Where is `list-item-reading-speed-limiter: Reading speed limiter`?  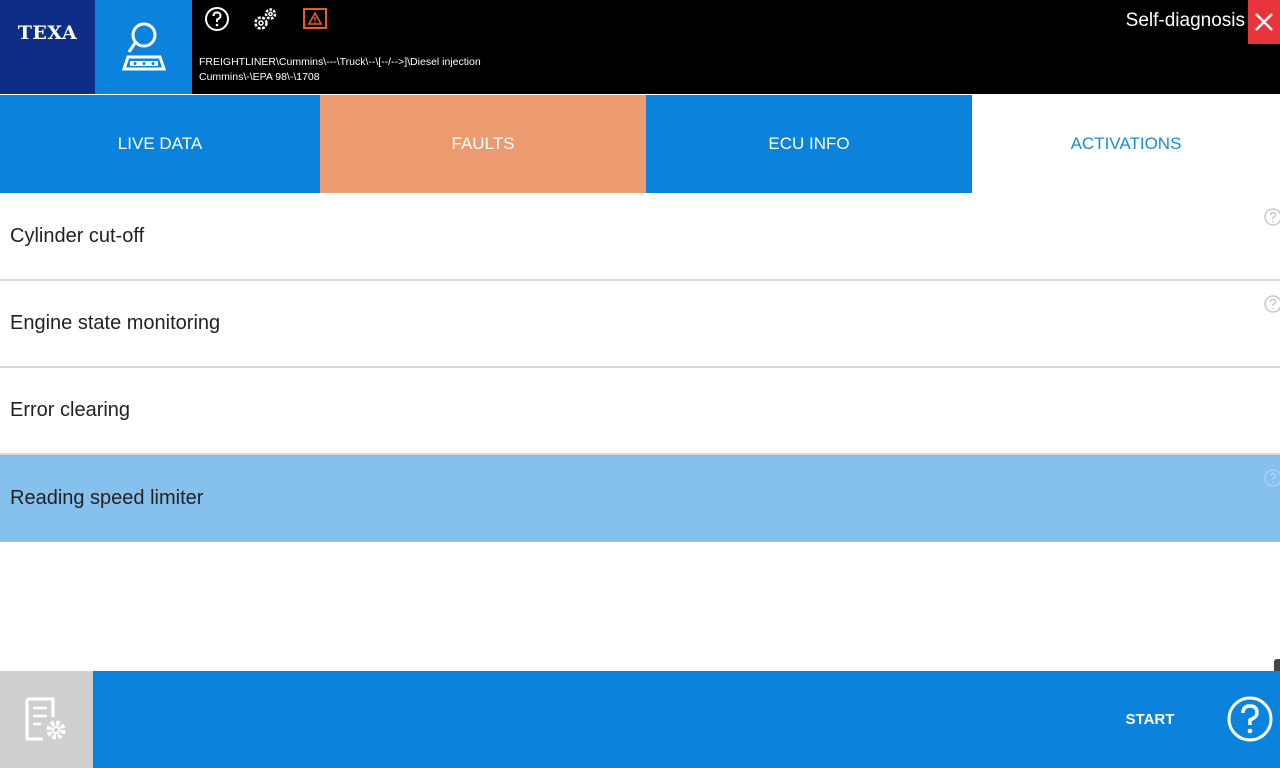
list-item-reading-speed-limiter: Reading speed limiter is located at coordinates (640, 498).